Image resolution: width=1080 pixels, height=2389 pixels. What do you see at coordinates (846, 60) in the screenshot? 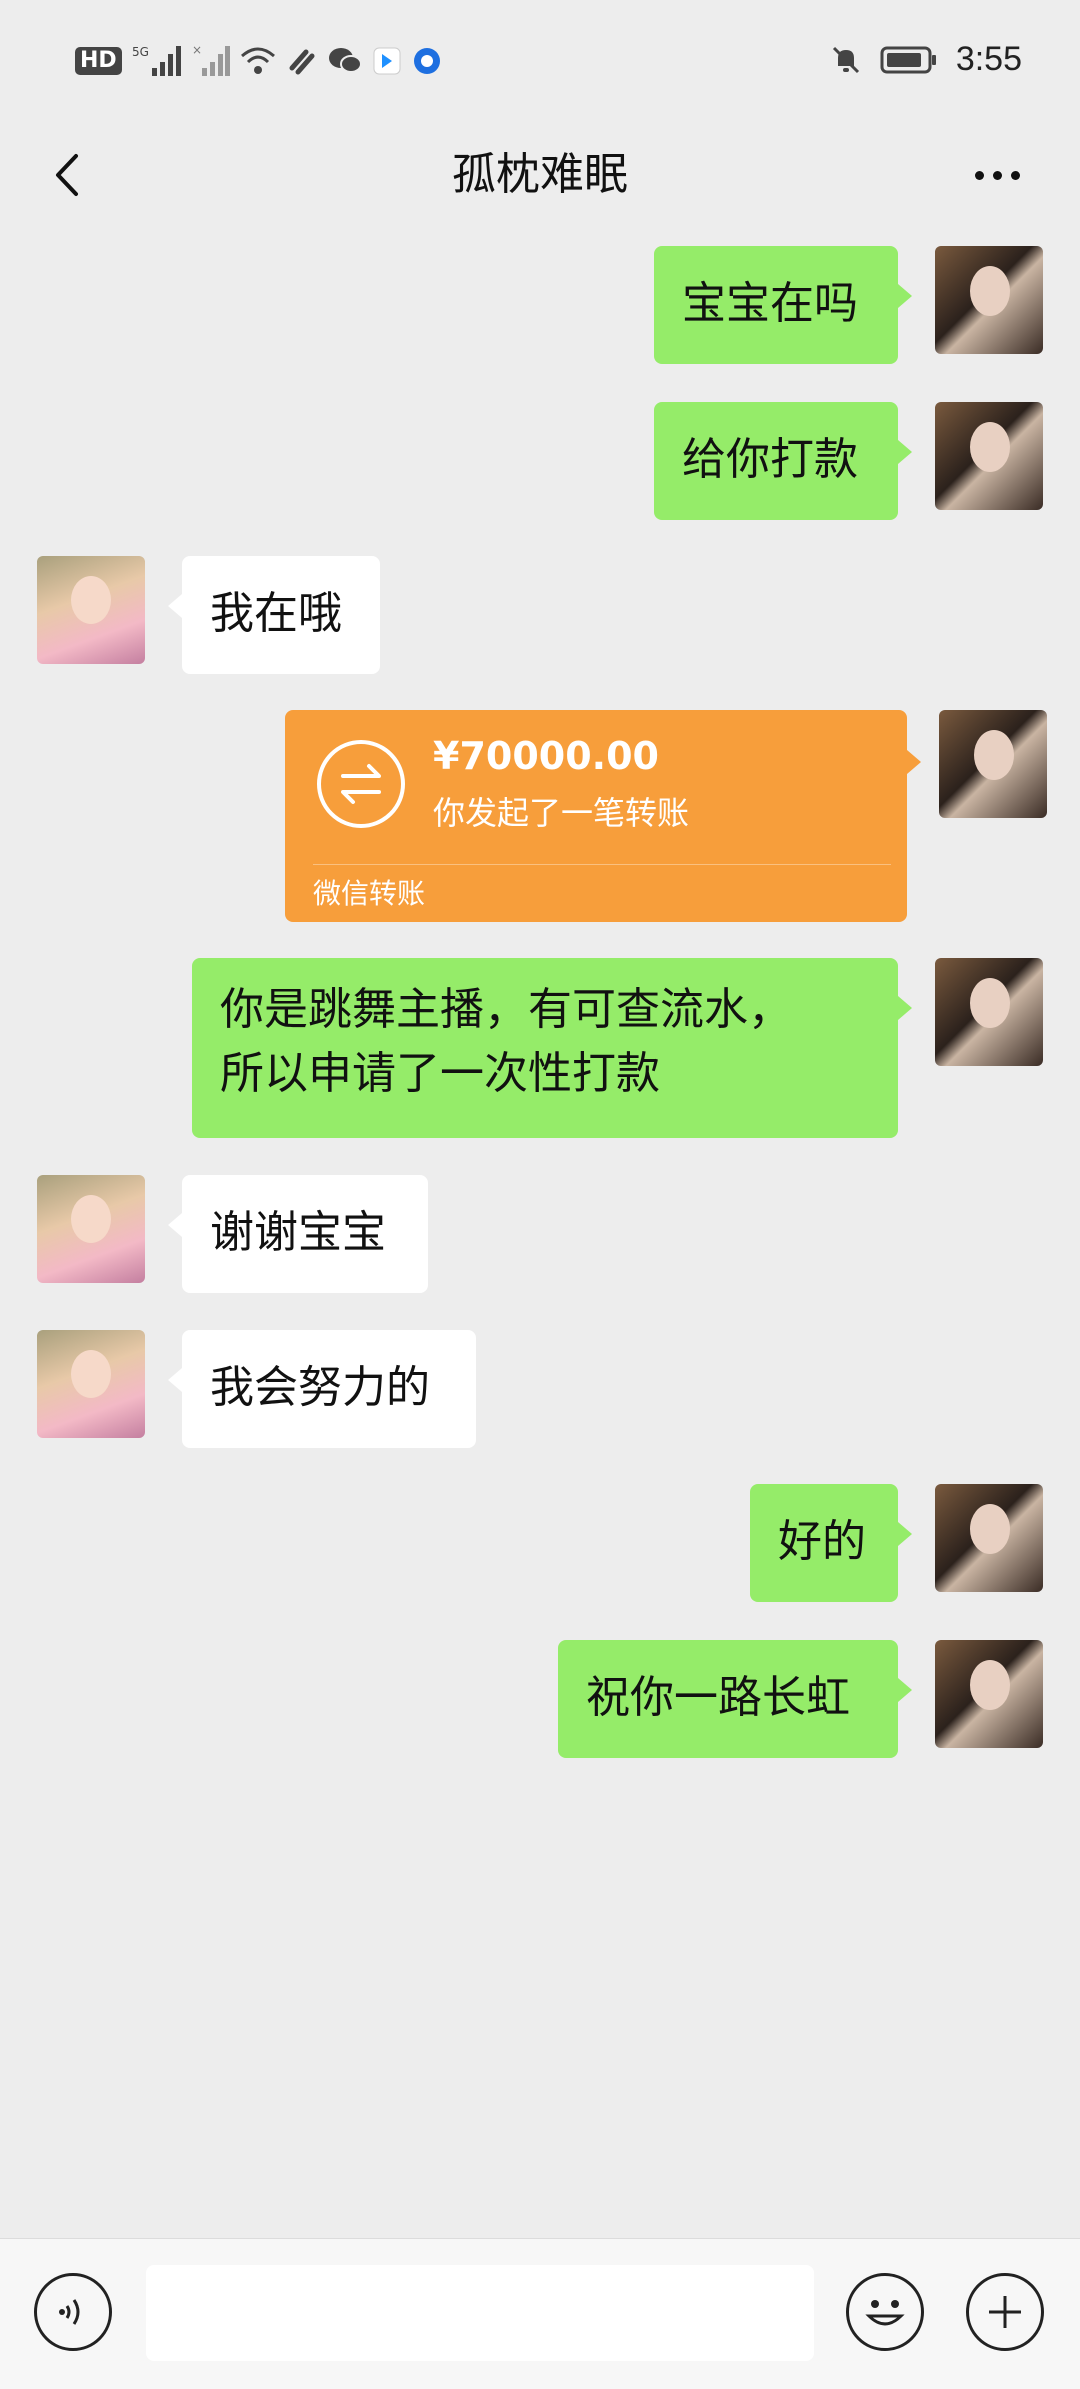
I see `mute-bell-icon` at bounding box center [846, 60].